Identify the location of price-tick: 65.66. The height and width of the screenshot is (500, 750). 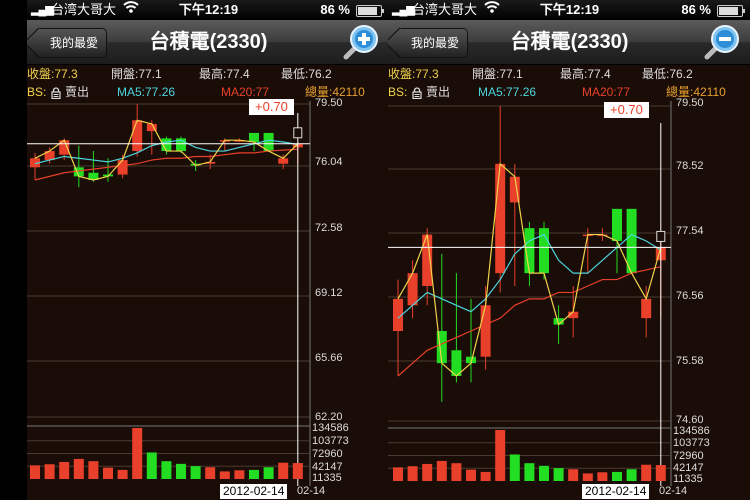
(329, 358).